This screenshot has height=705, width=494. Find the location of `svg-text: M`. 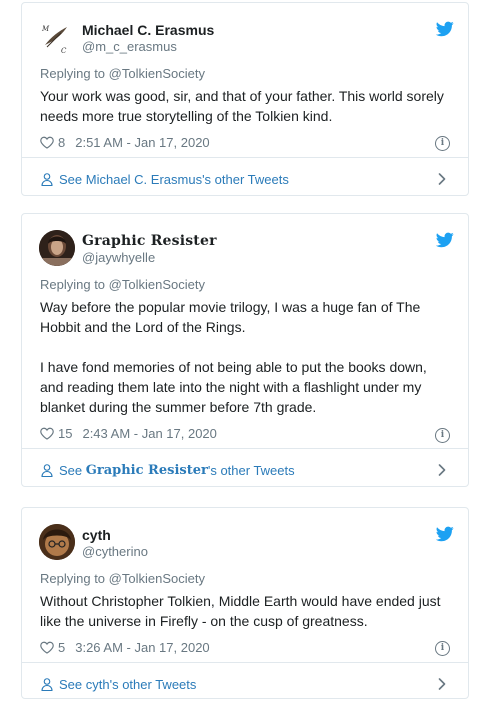

svg-text: M is located at coordinates (45, 29).